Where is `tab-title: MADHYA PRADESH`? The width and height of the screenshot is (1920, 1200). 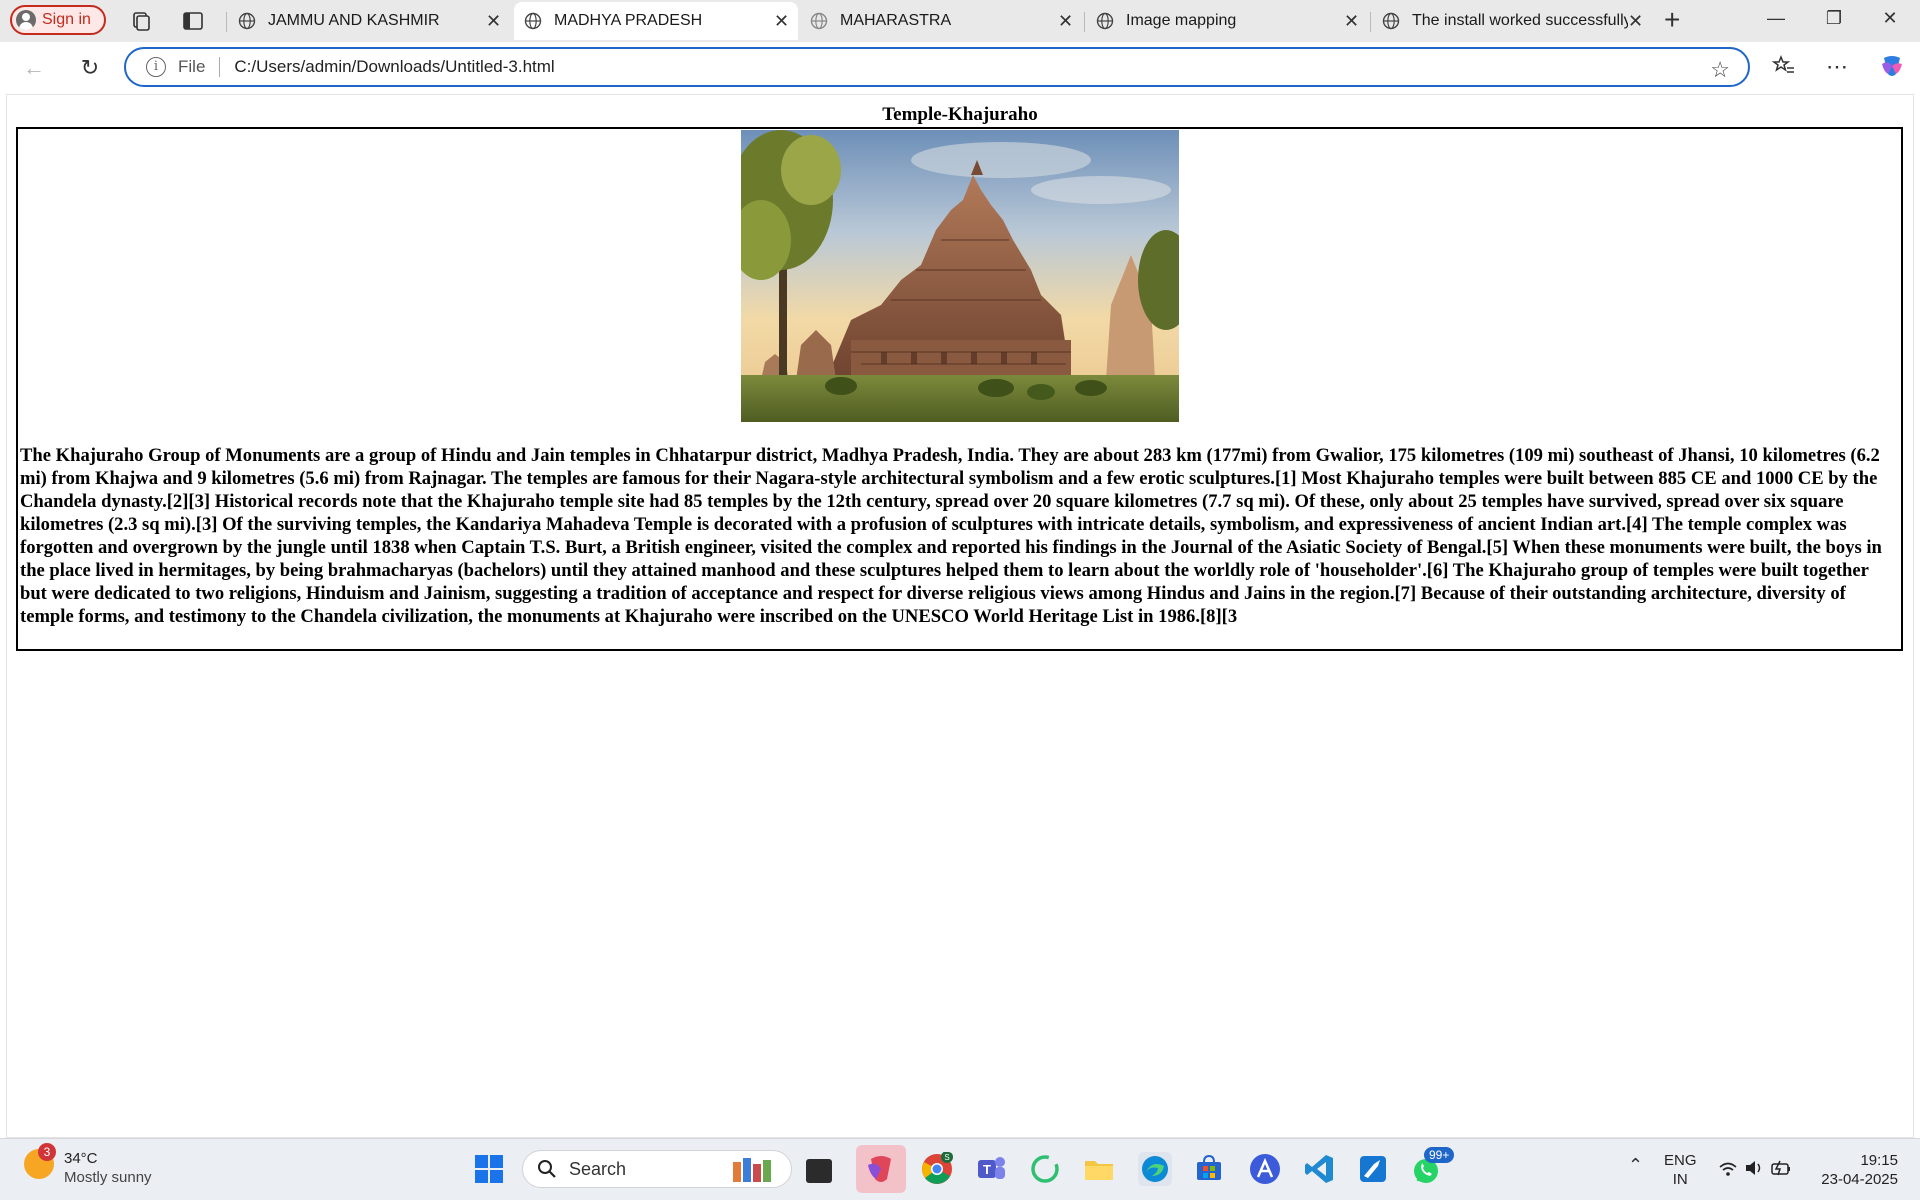 tab-title: MADHYA PRADESH is located at coordinates (628, 20).